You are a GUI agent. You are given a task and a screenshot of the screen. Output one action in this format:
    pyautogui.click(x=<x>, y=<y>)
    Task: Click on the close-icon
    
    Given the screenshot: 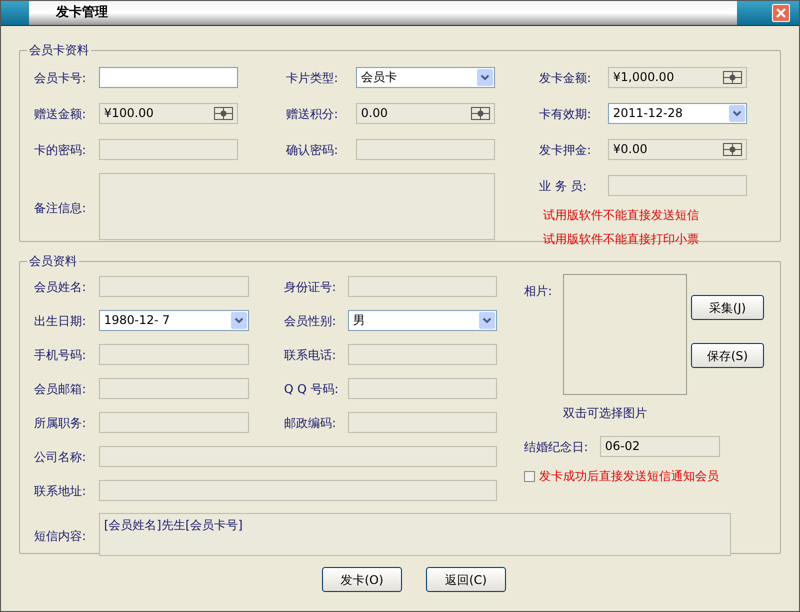 What is the action you would take?
    pyautogui.click(x=781, y=13)
    